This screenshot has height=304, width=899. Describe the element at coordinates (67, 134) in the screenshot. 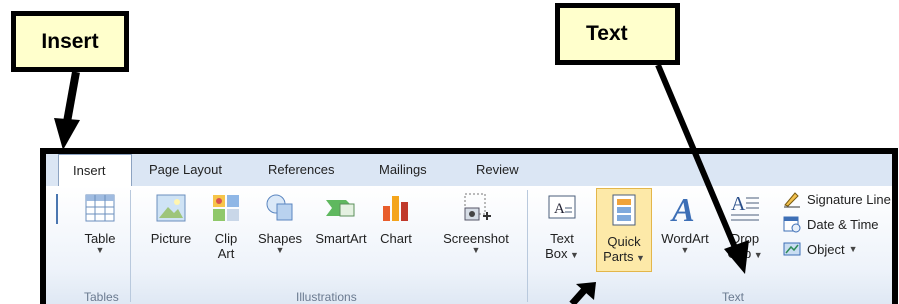

I see `insert-arrow-head` at that location.